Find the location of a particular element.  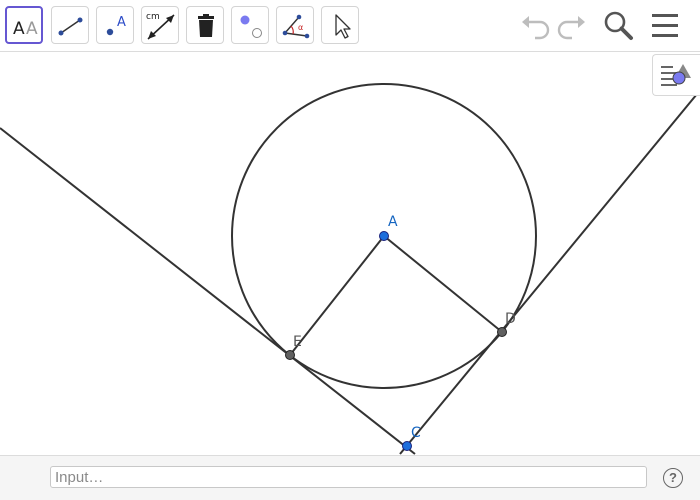

radius-segment-ad is located at coordinates (443, 284).